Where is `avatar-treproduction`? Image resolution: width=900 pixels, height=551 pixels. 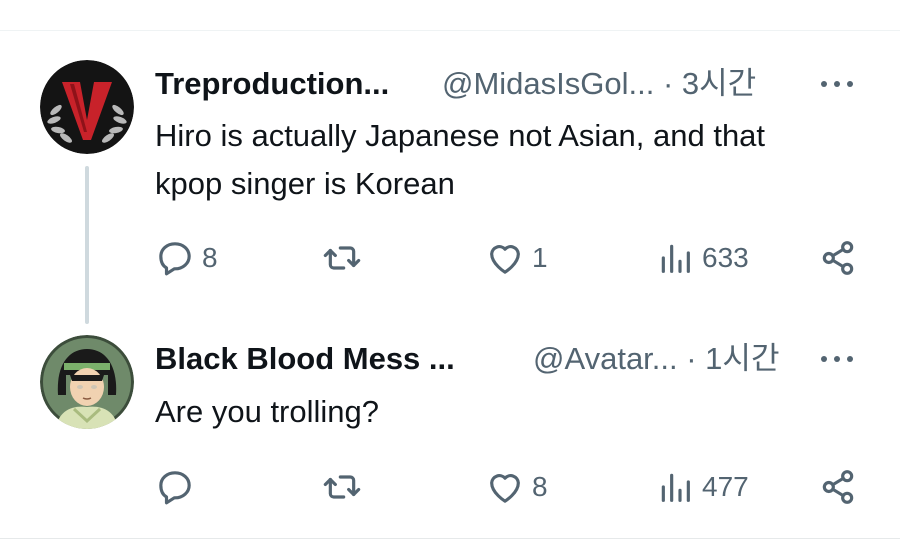
avatar-treproduction is located at coordinates (87, 107).